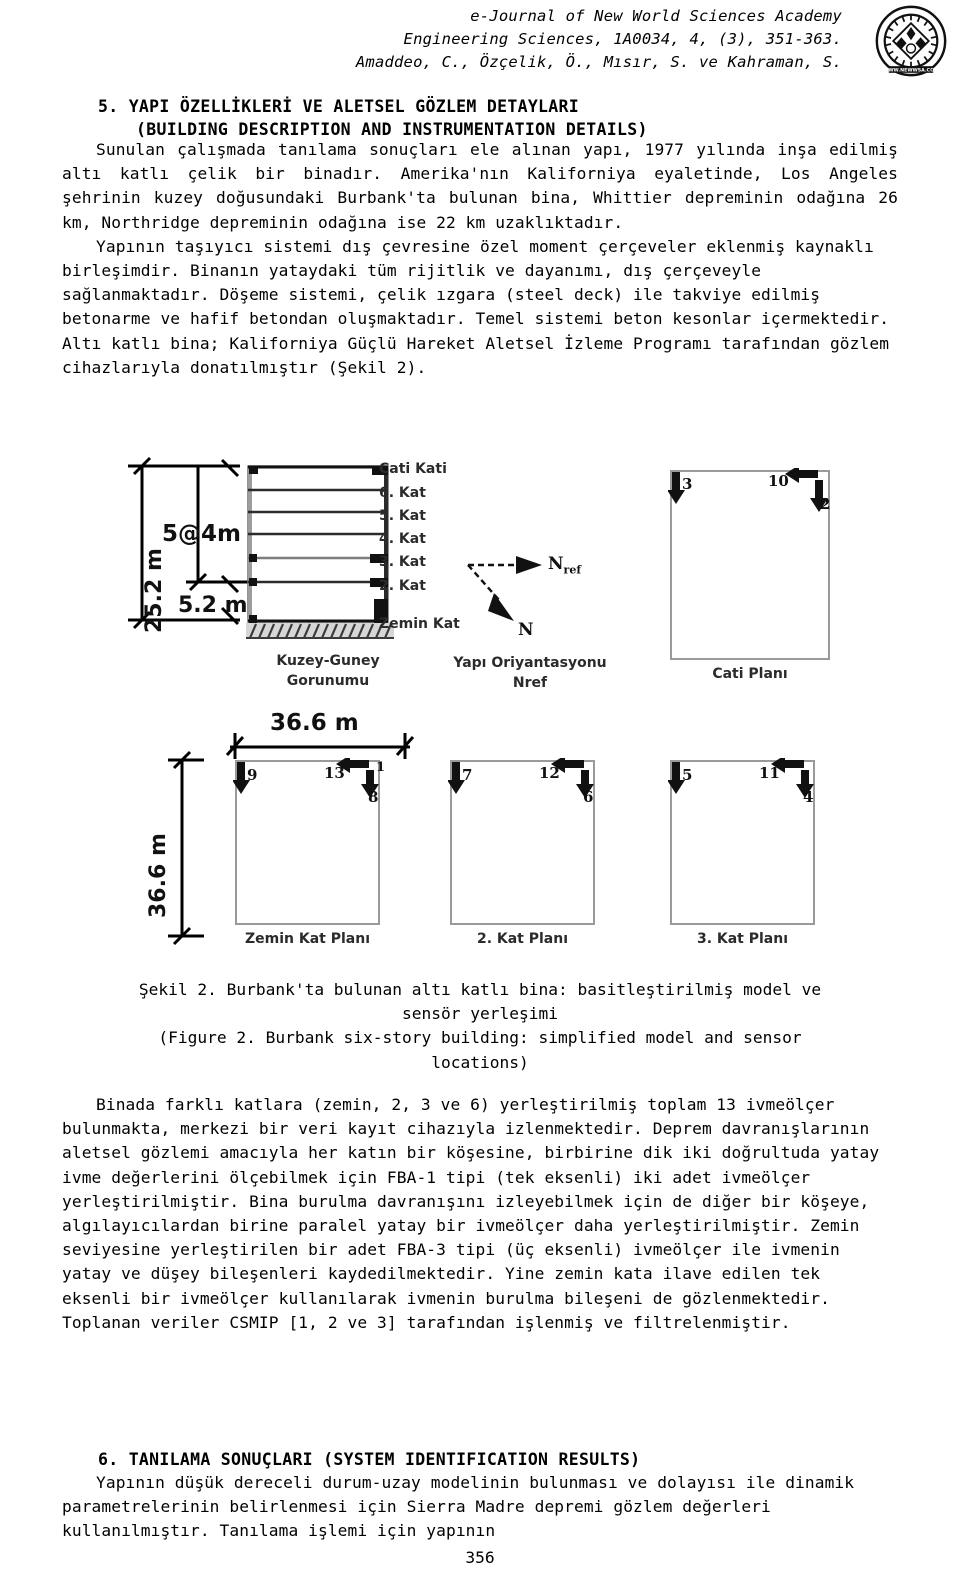 The width and height of the screenshot is (960, 1587). I want to click on page-number: 356, so click(480, 1557).